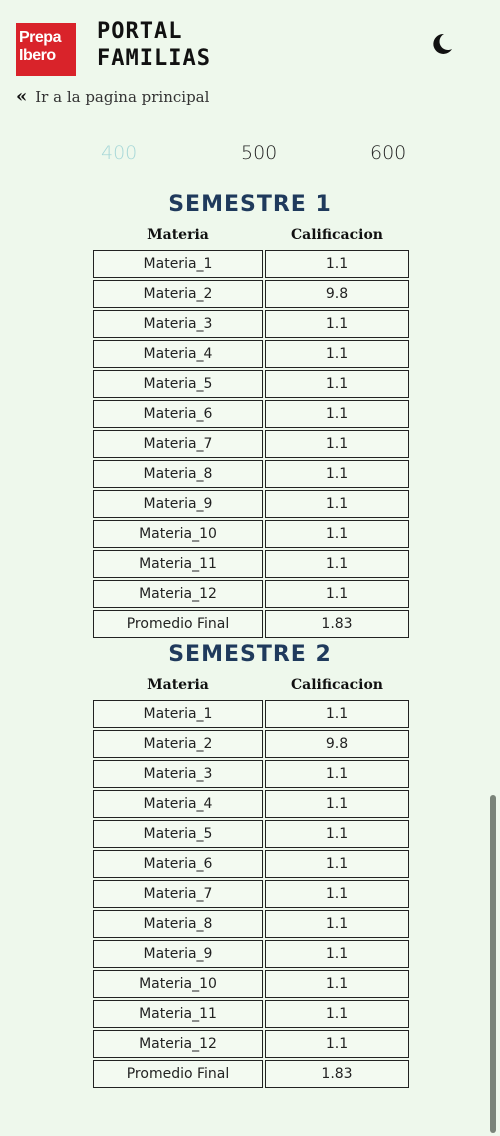 The width and height of the screenshot is (500, 1136). Describe the element at coordinates (40, 37) in the screenshot. I see `logo-line-1: Prepa` at that location.